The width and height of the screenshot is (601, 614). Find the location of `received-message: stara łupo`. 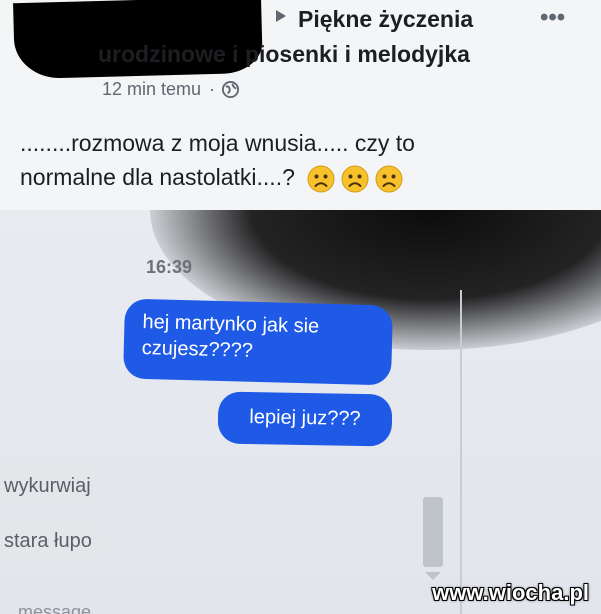

received-message: stara łupo is located at coordinates (54, 541).